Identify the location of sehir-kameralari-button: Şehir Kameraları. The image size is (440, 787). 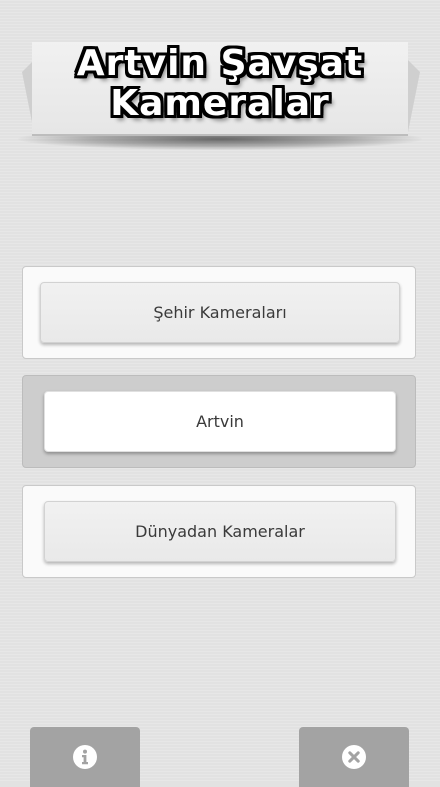
(220, 312).